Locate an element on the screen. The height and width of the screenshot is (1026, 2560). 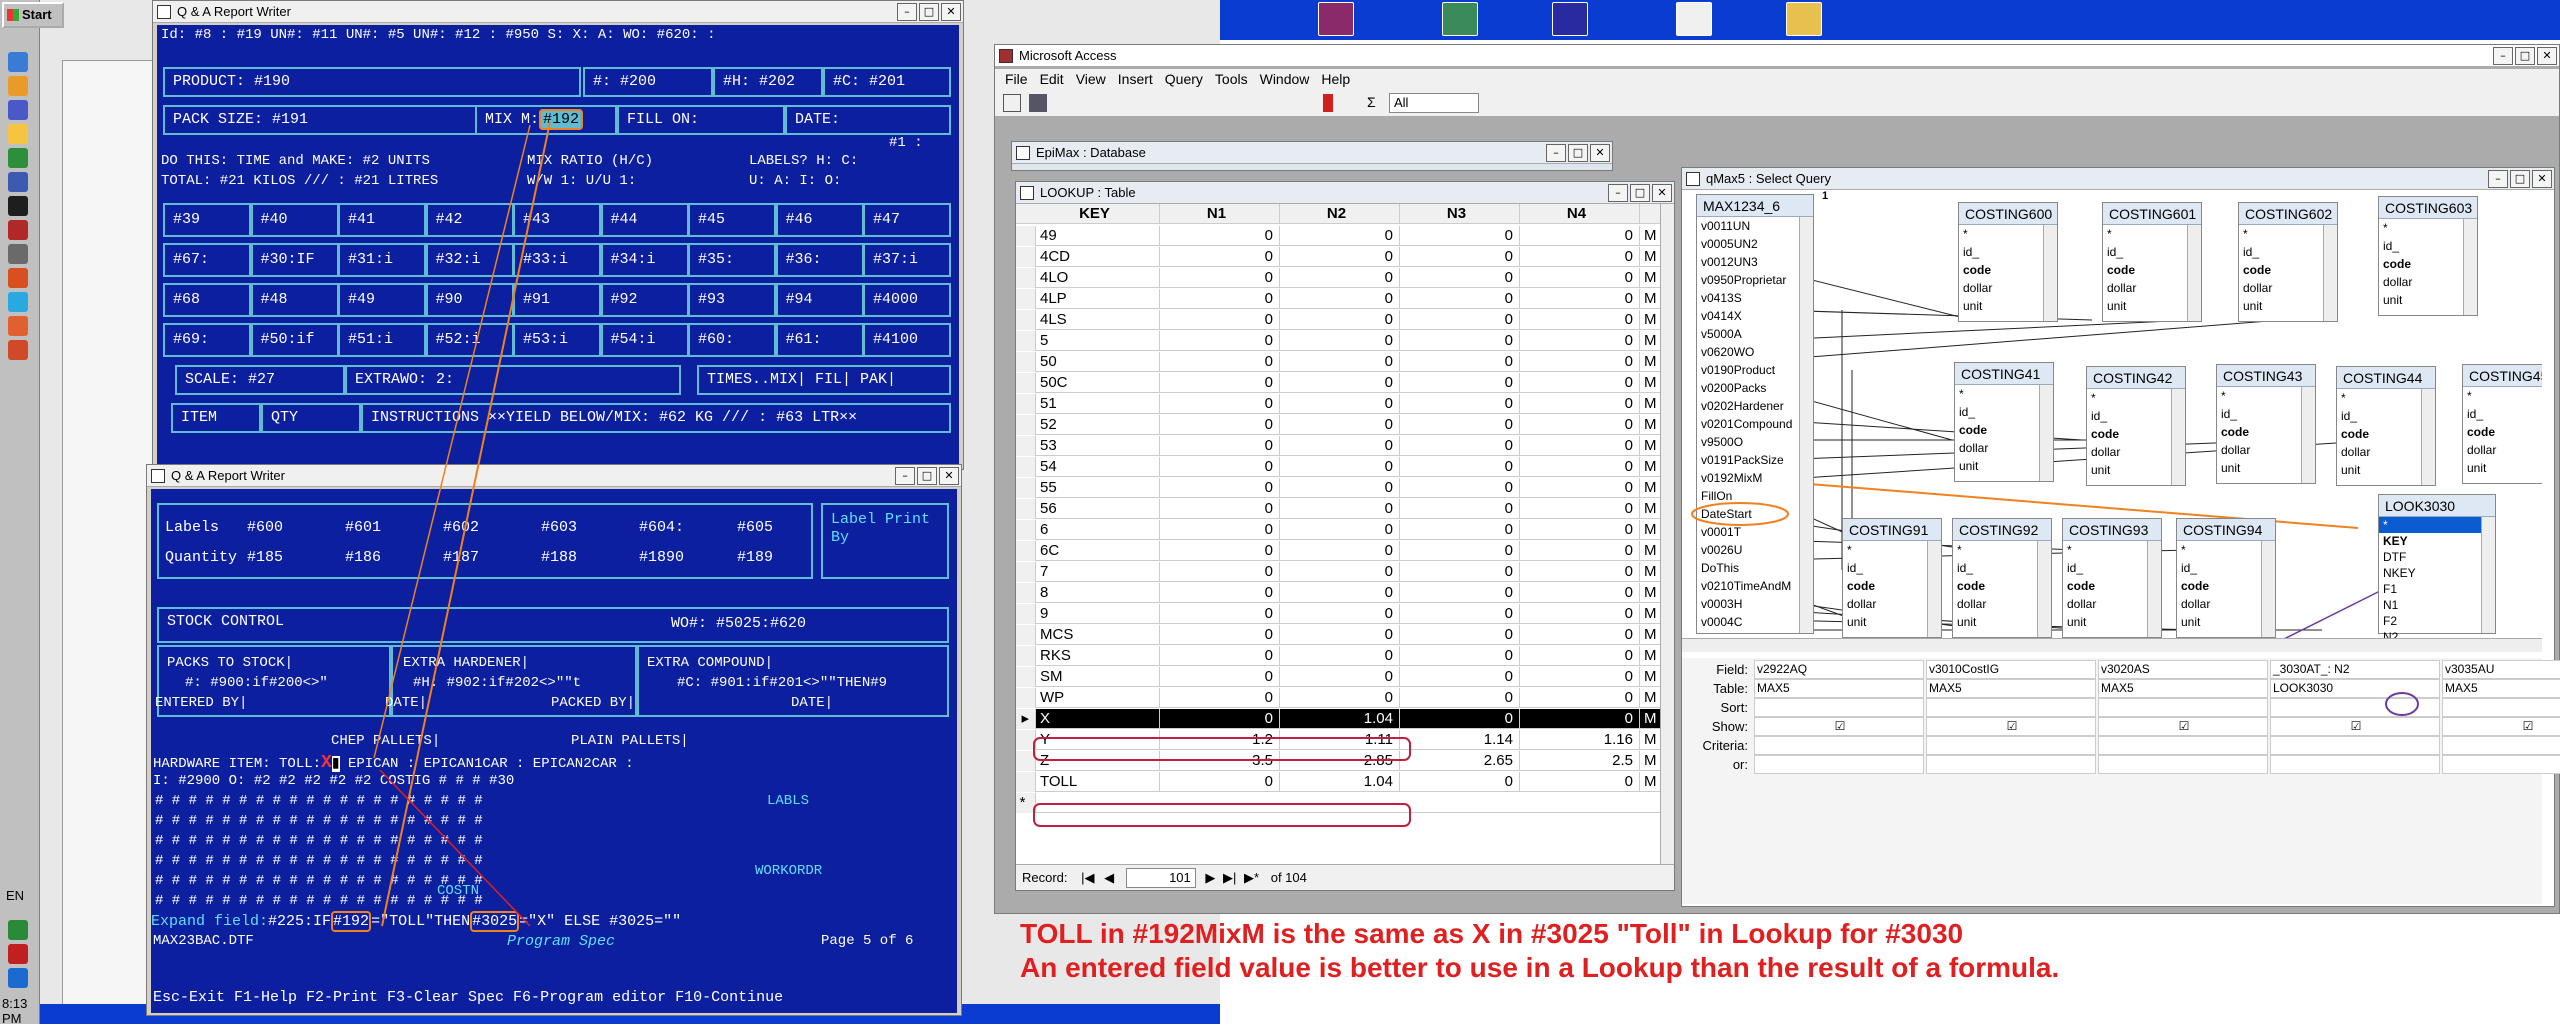
grid-cell: #34:i is located at coordinates (644, 260).